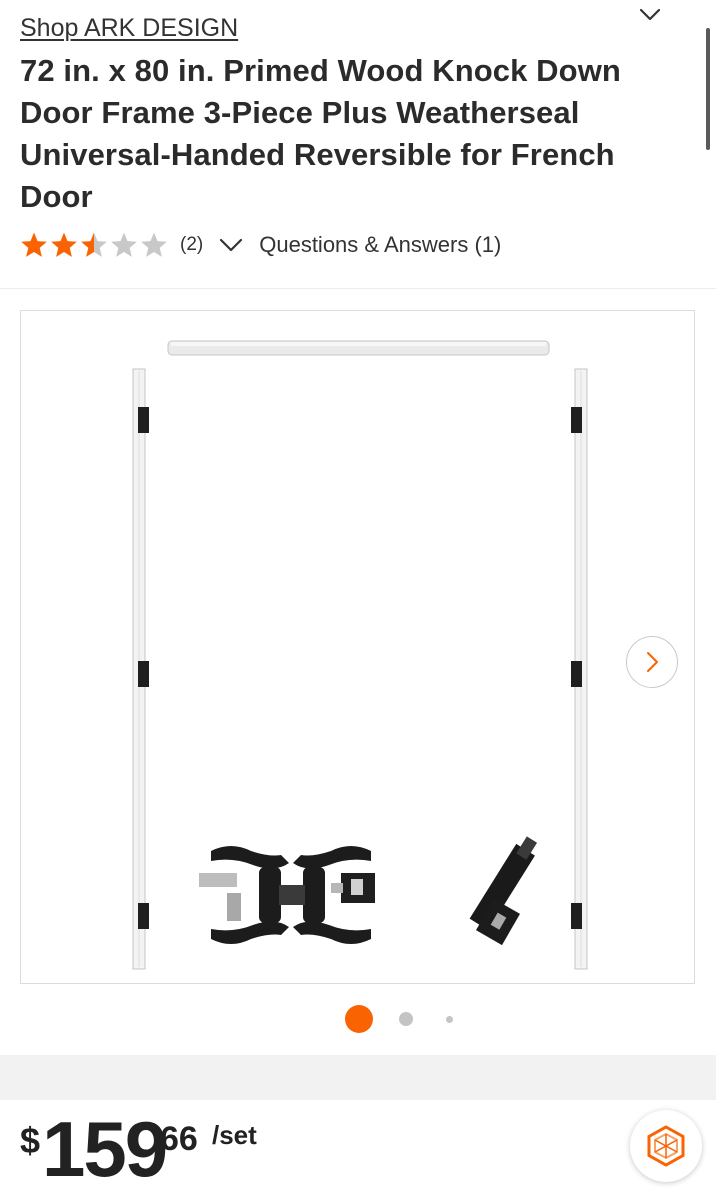 The width and height of the screenshot is (716, 1200). What do you see at coordinates (358, 288) in the screenshot?
I see `divider` at bounding box center [358, 288].